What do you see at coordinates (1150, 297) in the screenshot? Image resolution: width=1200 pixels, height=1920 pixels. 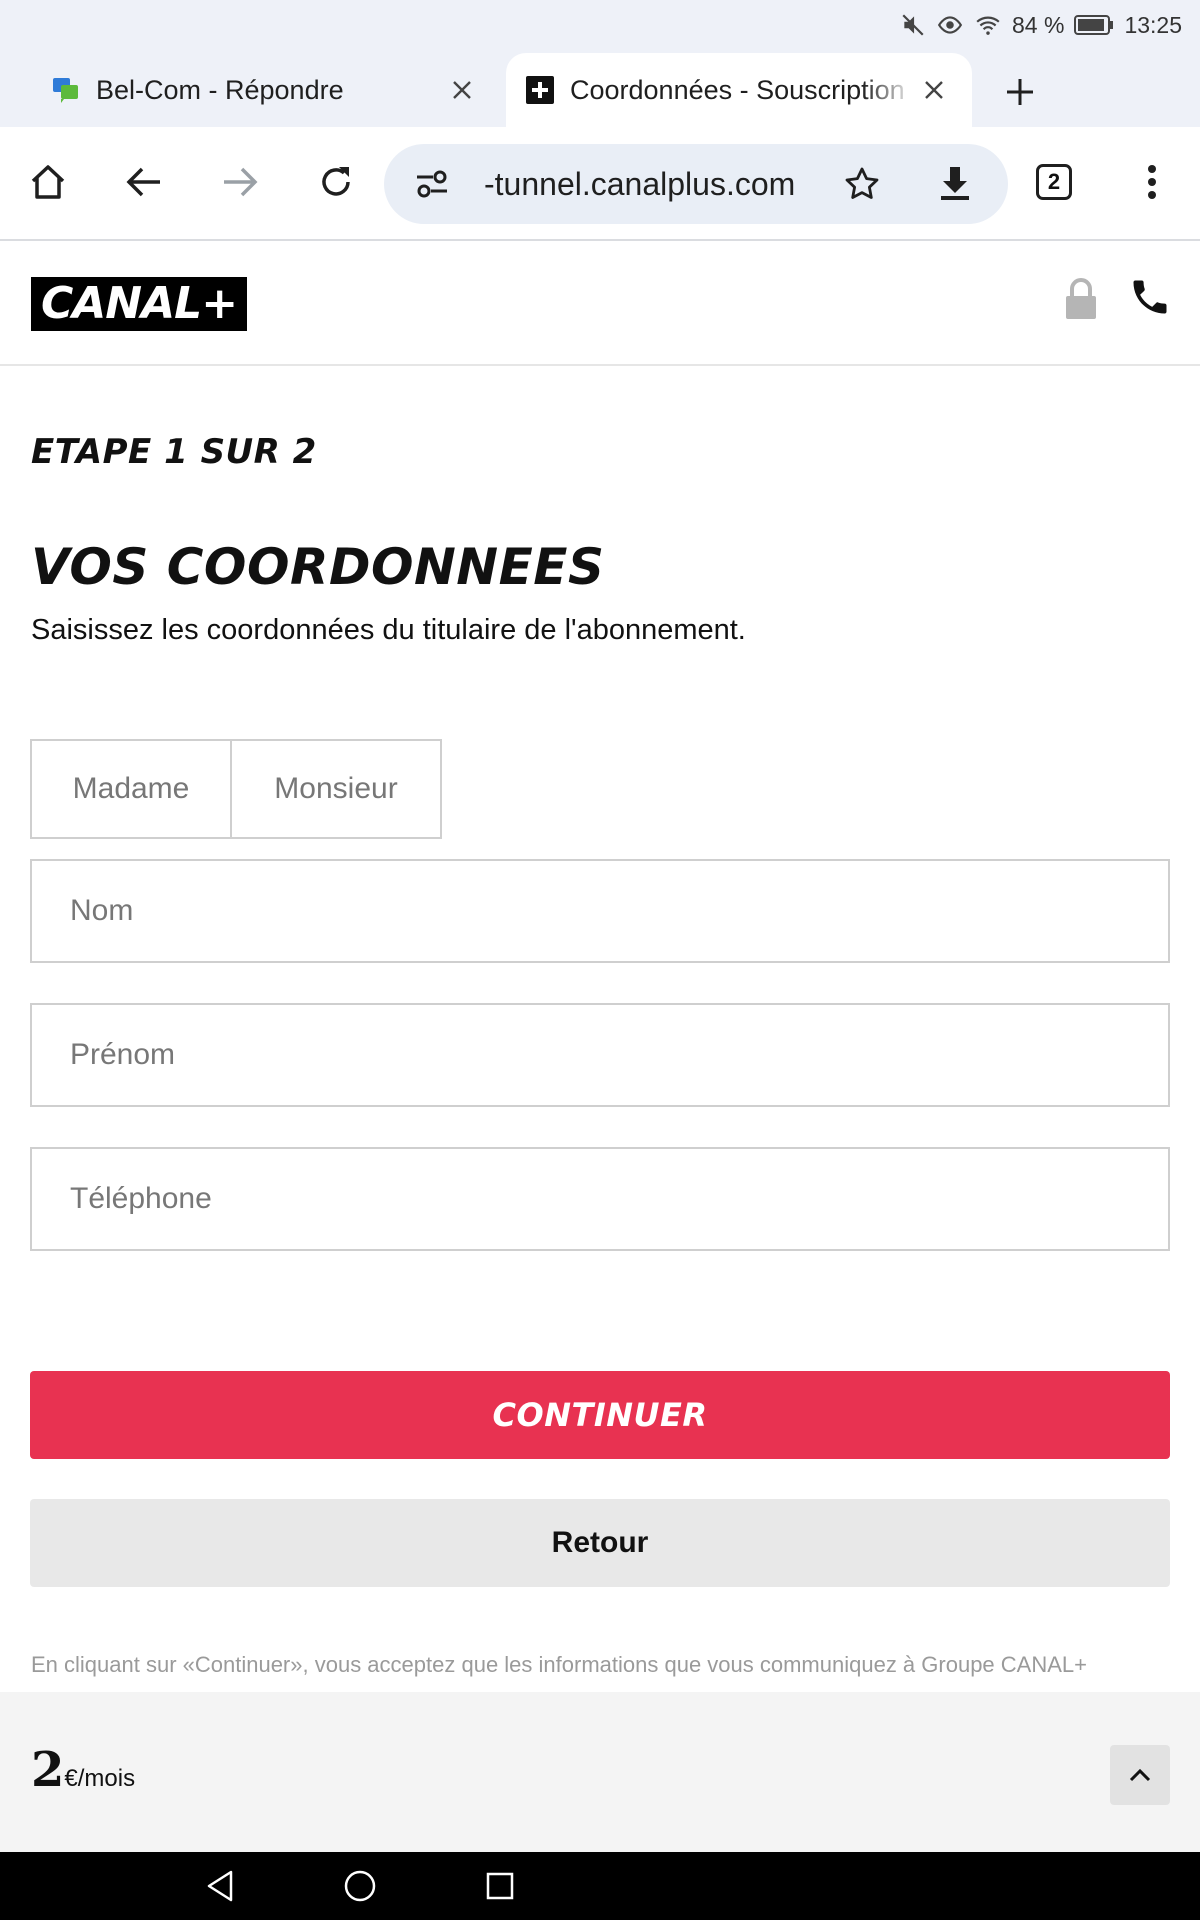 I see `phone-icon` at bounding box center [1150, 297].